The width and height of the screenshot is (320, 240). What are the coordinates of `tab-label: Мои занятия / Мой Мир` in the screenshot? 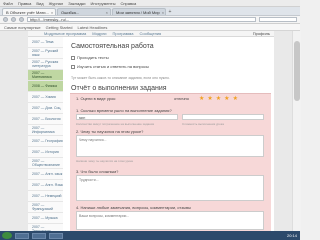 It's located at (138, 12).